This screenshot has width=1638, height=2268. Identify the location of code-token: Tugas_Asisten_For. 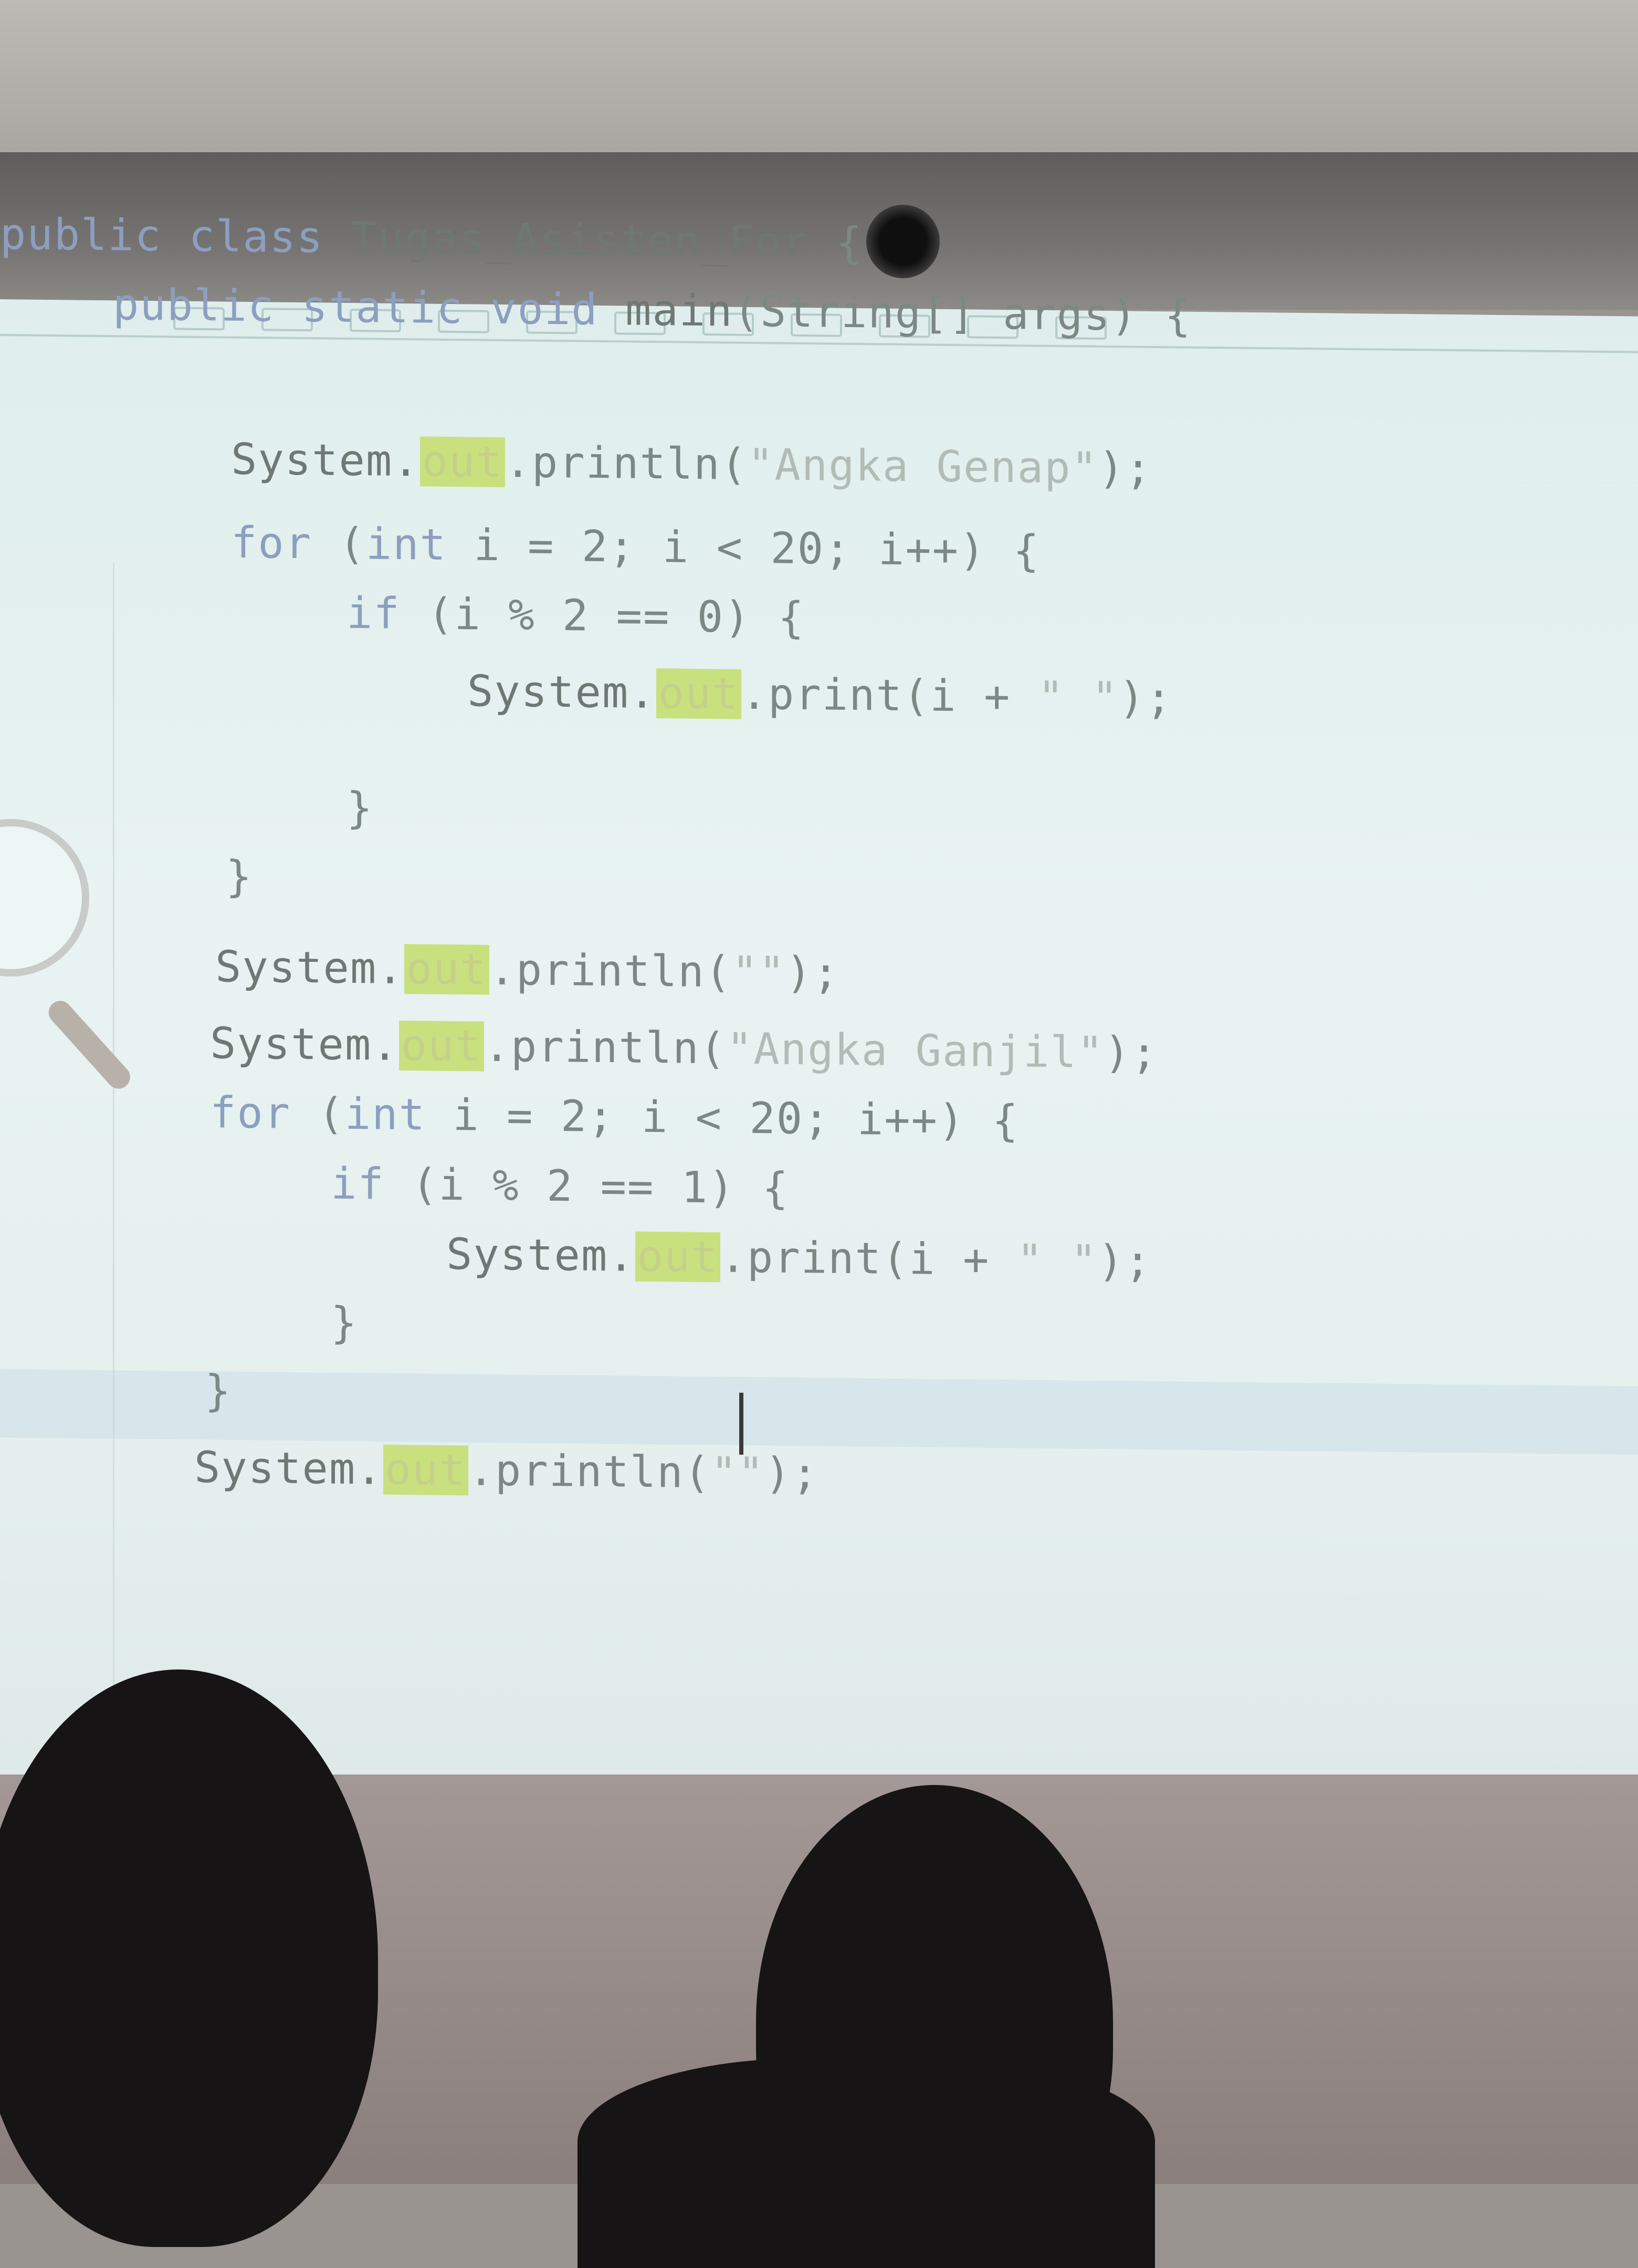
(580, 240).